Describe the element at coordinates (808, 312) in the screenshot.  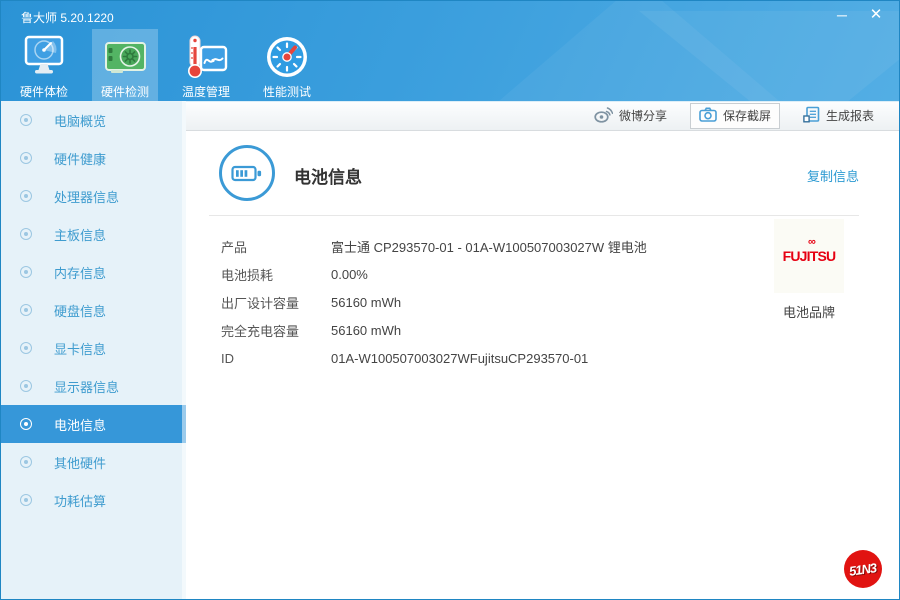
I see `battery-brand-caption: 电池品牌` at that location.